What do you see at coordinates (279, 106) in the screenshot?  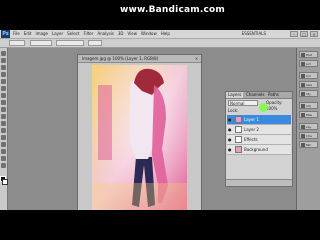 I see `opacity-field: Opacity: 100%` at bounding box center [279, 106].